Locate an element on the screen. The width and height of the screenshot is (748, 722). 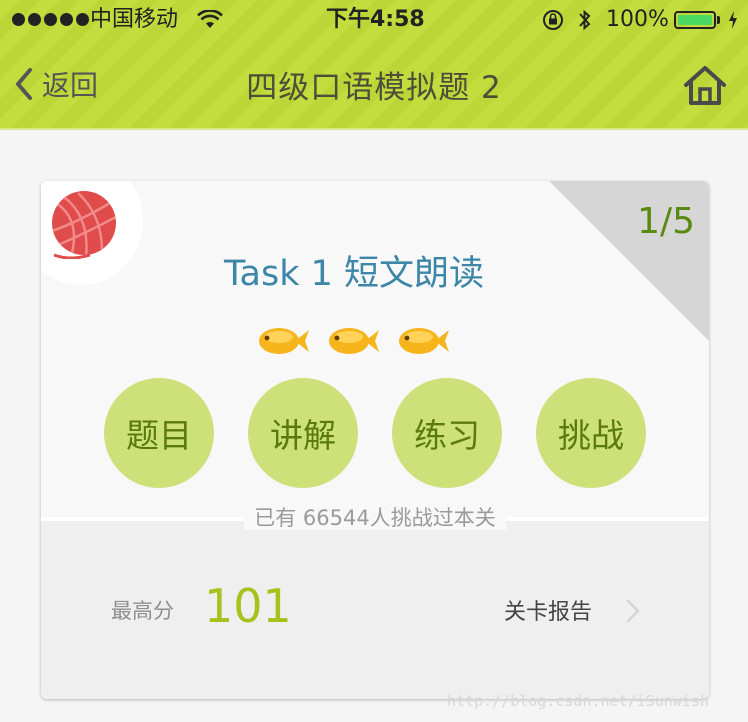
status-time: 下午4:58 is located at coordinates (375, 19).